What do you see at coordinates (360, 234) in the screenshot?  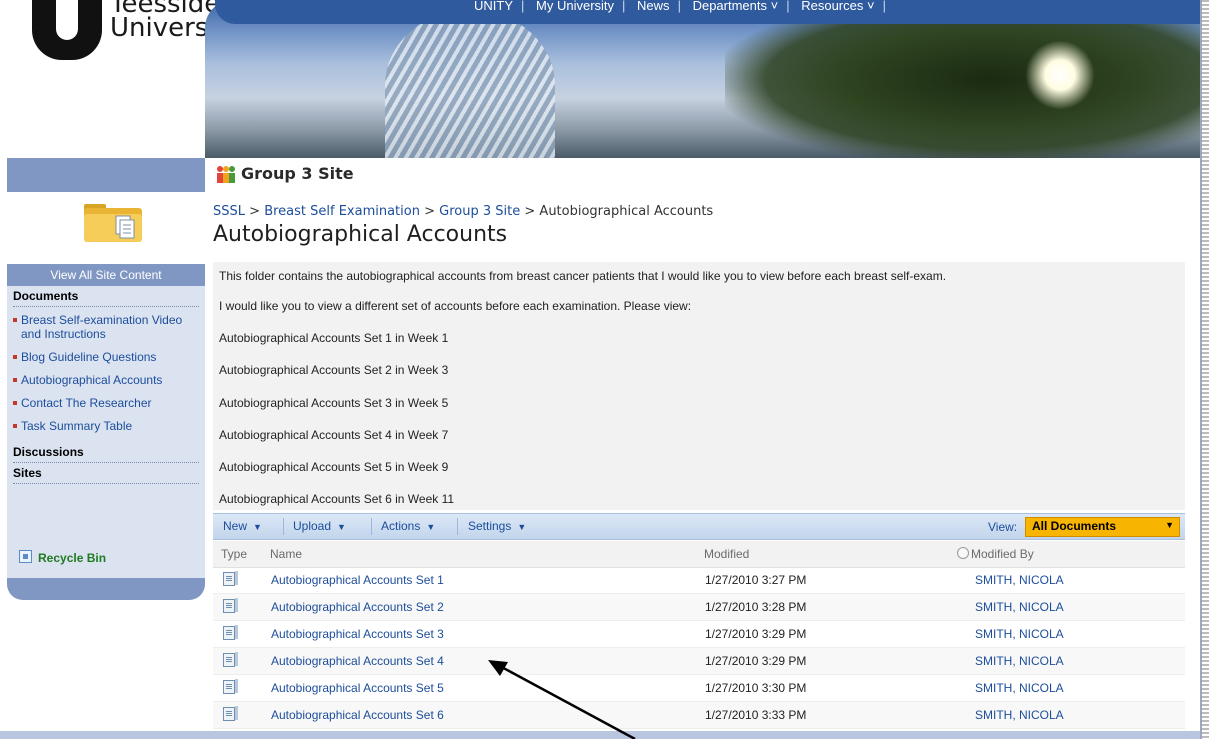 I see `page-title: Autobiographical Accounts` at bounding box center [360, 234].